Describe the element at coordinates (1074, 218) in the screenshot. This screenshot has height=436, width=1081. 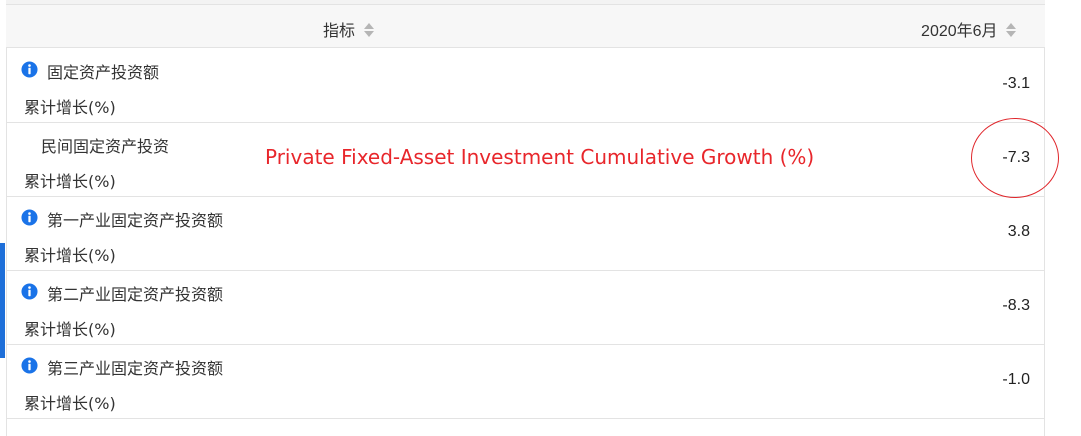
I see `page-scrollbar` at that location.